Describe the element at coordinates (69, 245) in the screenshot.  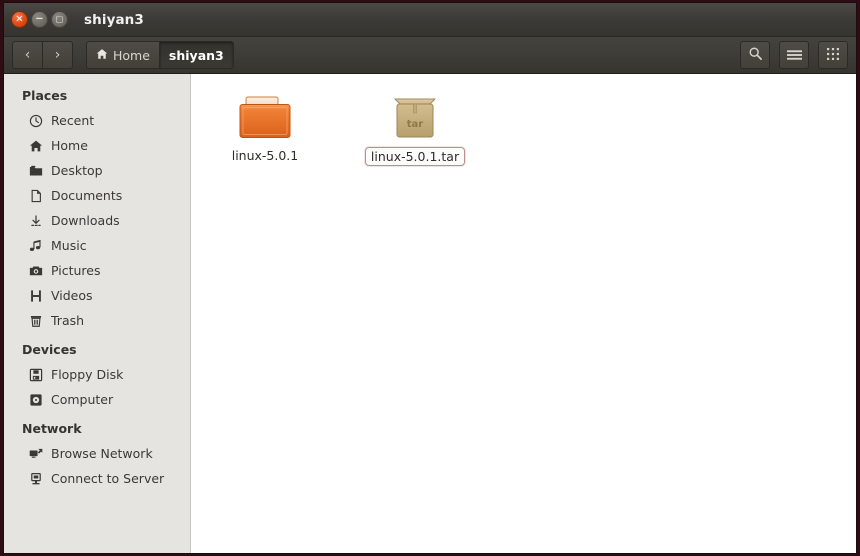
I see `sidebar-label-music: Music` at that location.